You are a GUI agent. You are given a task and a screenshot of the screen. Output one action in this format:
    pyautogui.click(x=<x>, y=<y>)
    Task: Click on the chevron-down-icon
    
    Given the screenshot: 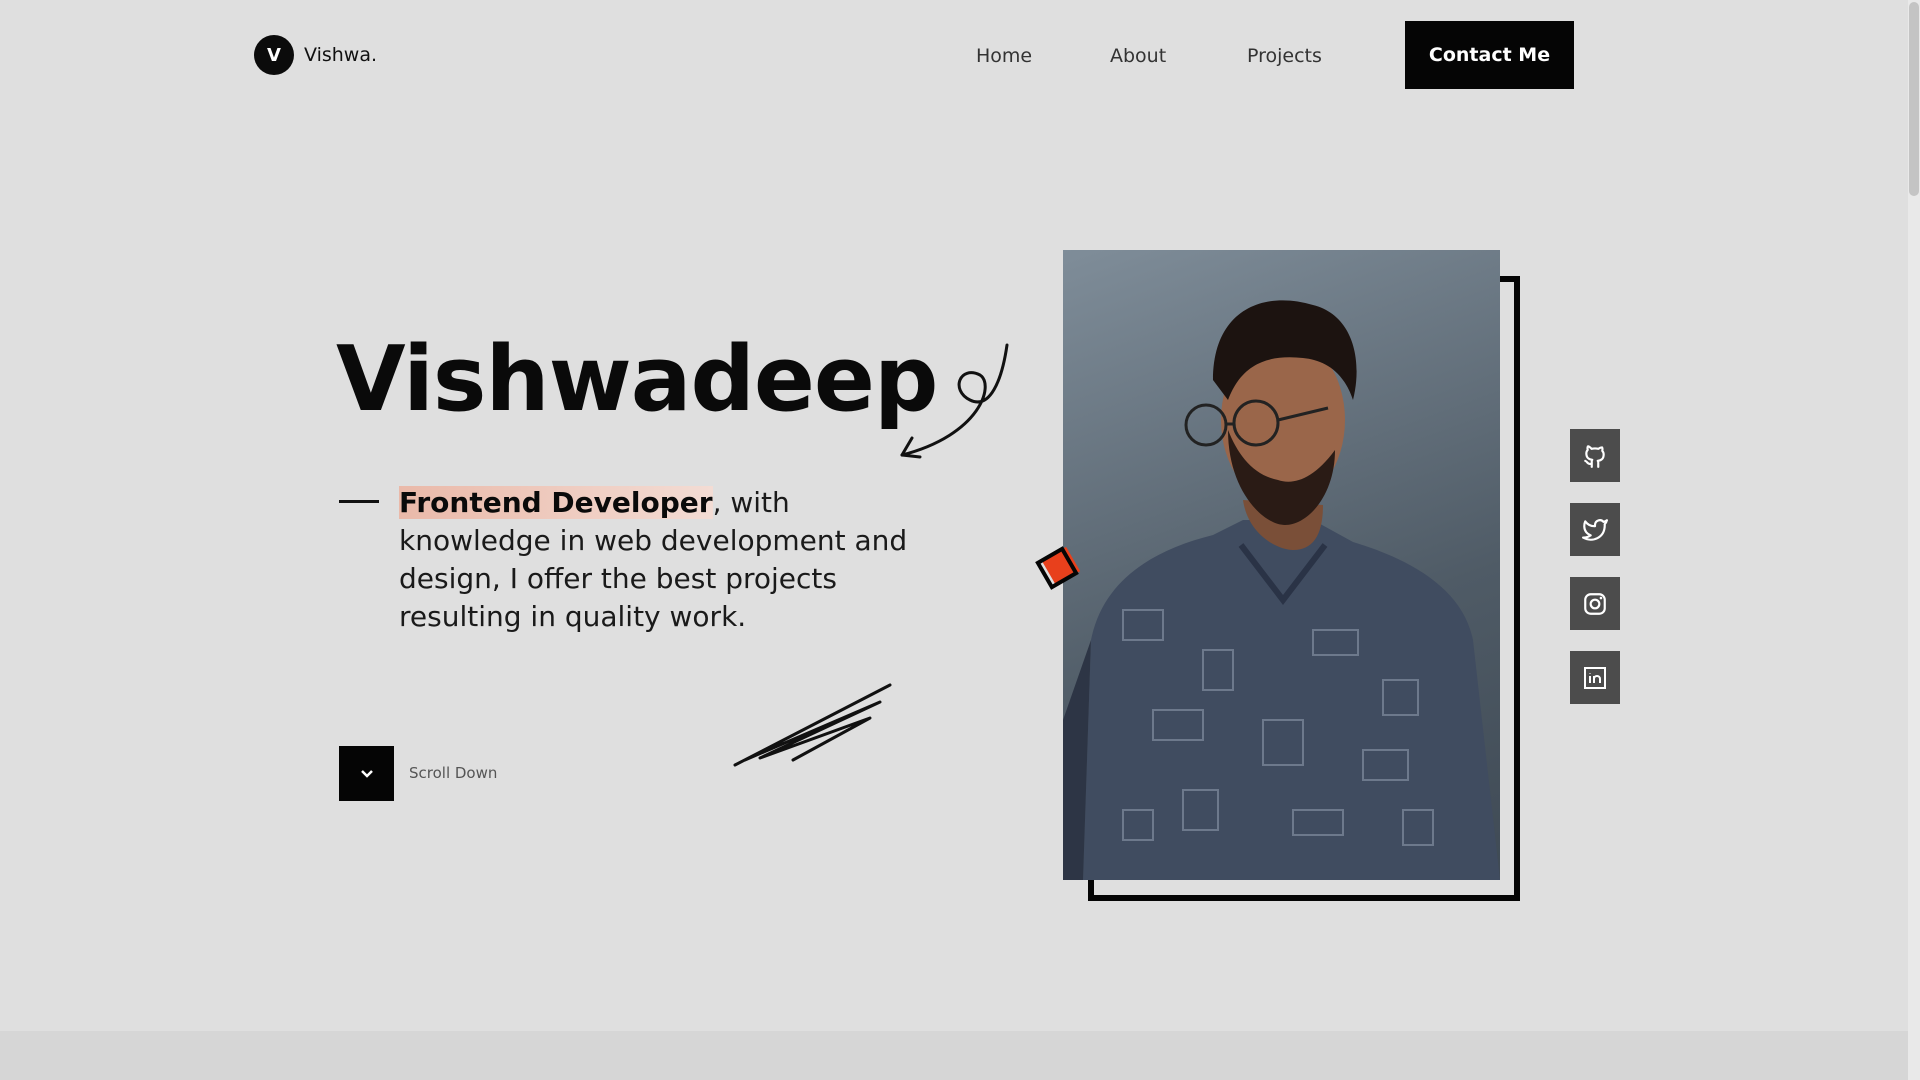 What is the action you would take?
    pyautogui.click(x=366, y=773)
    